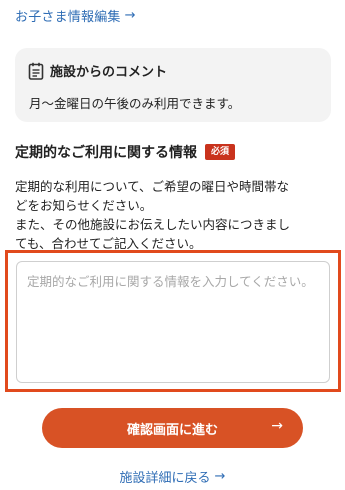 The height and width of the screenshot is (490, 345). Describe the element at coordinates (152, 186) in the screenshot. I see `description-line: 定期的な利用について、ご希望の曜日や時間帯な` at that location.